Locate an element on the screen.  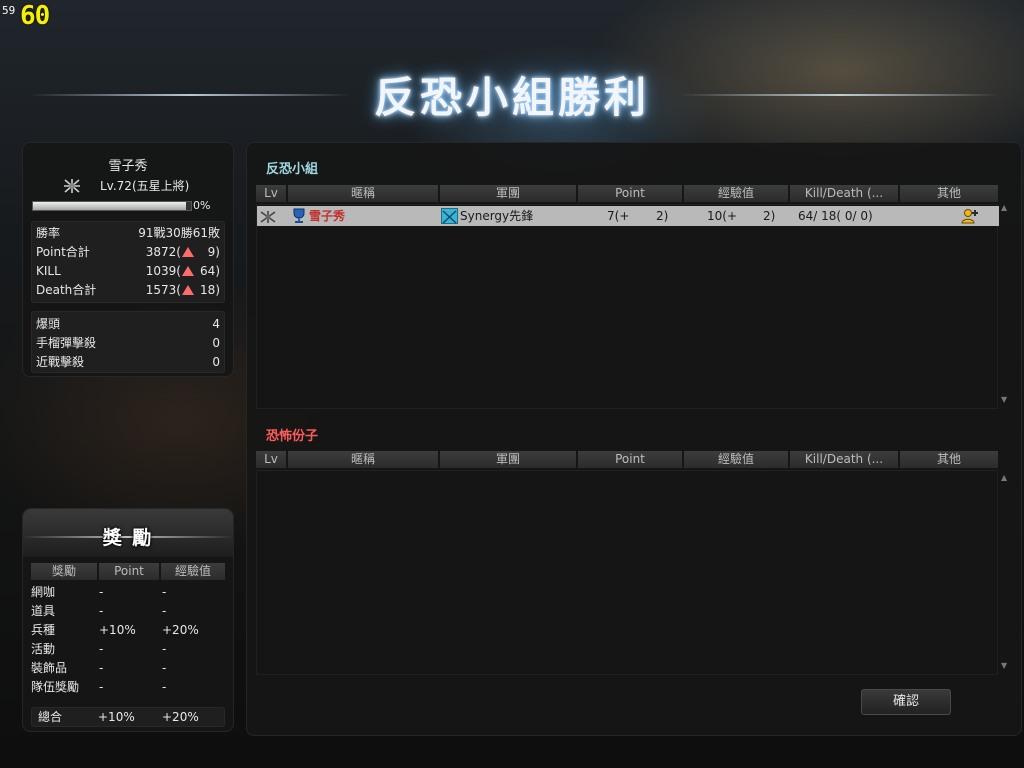
reward-col-point: Point is located at coordinates (130, 571).